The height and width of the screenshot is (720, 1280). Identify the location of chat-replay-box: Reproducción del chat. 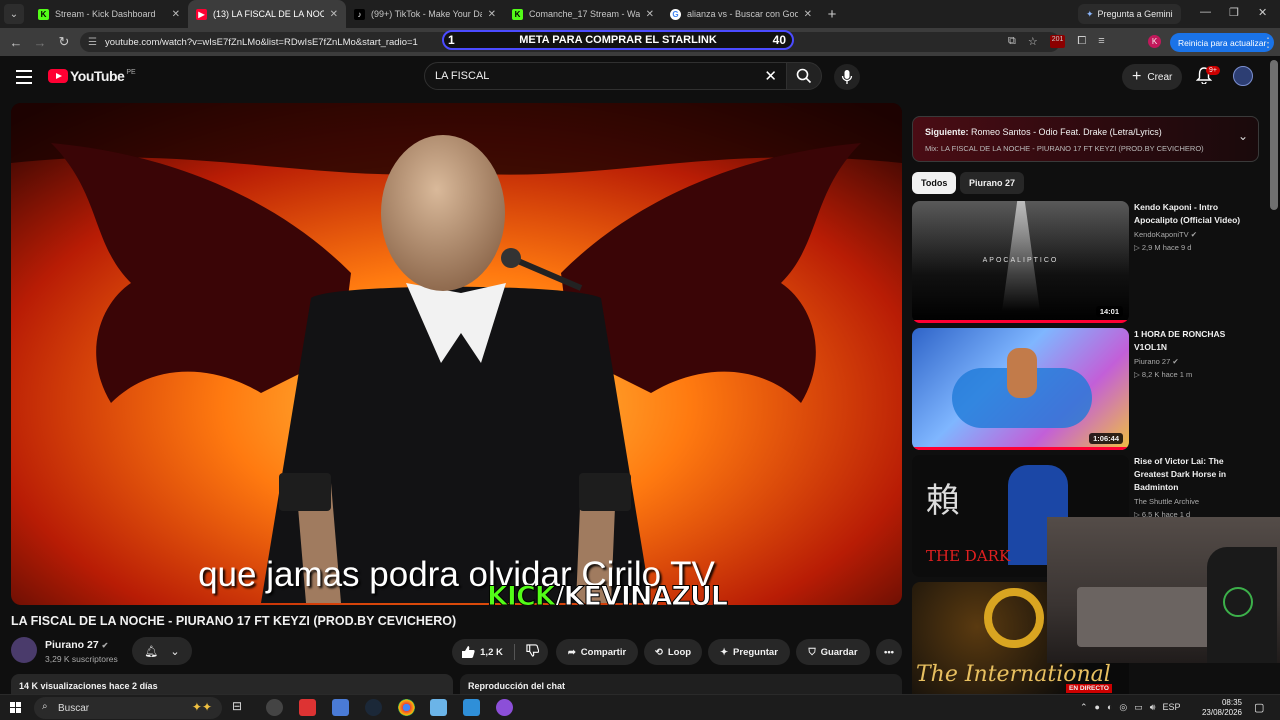
(681, 685).